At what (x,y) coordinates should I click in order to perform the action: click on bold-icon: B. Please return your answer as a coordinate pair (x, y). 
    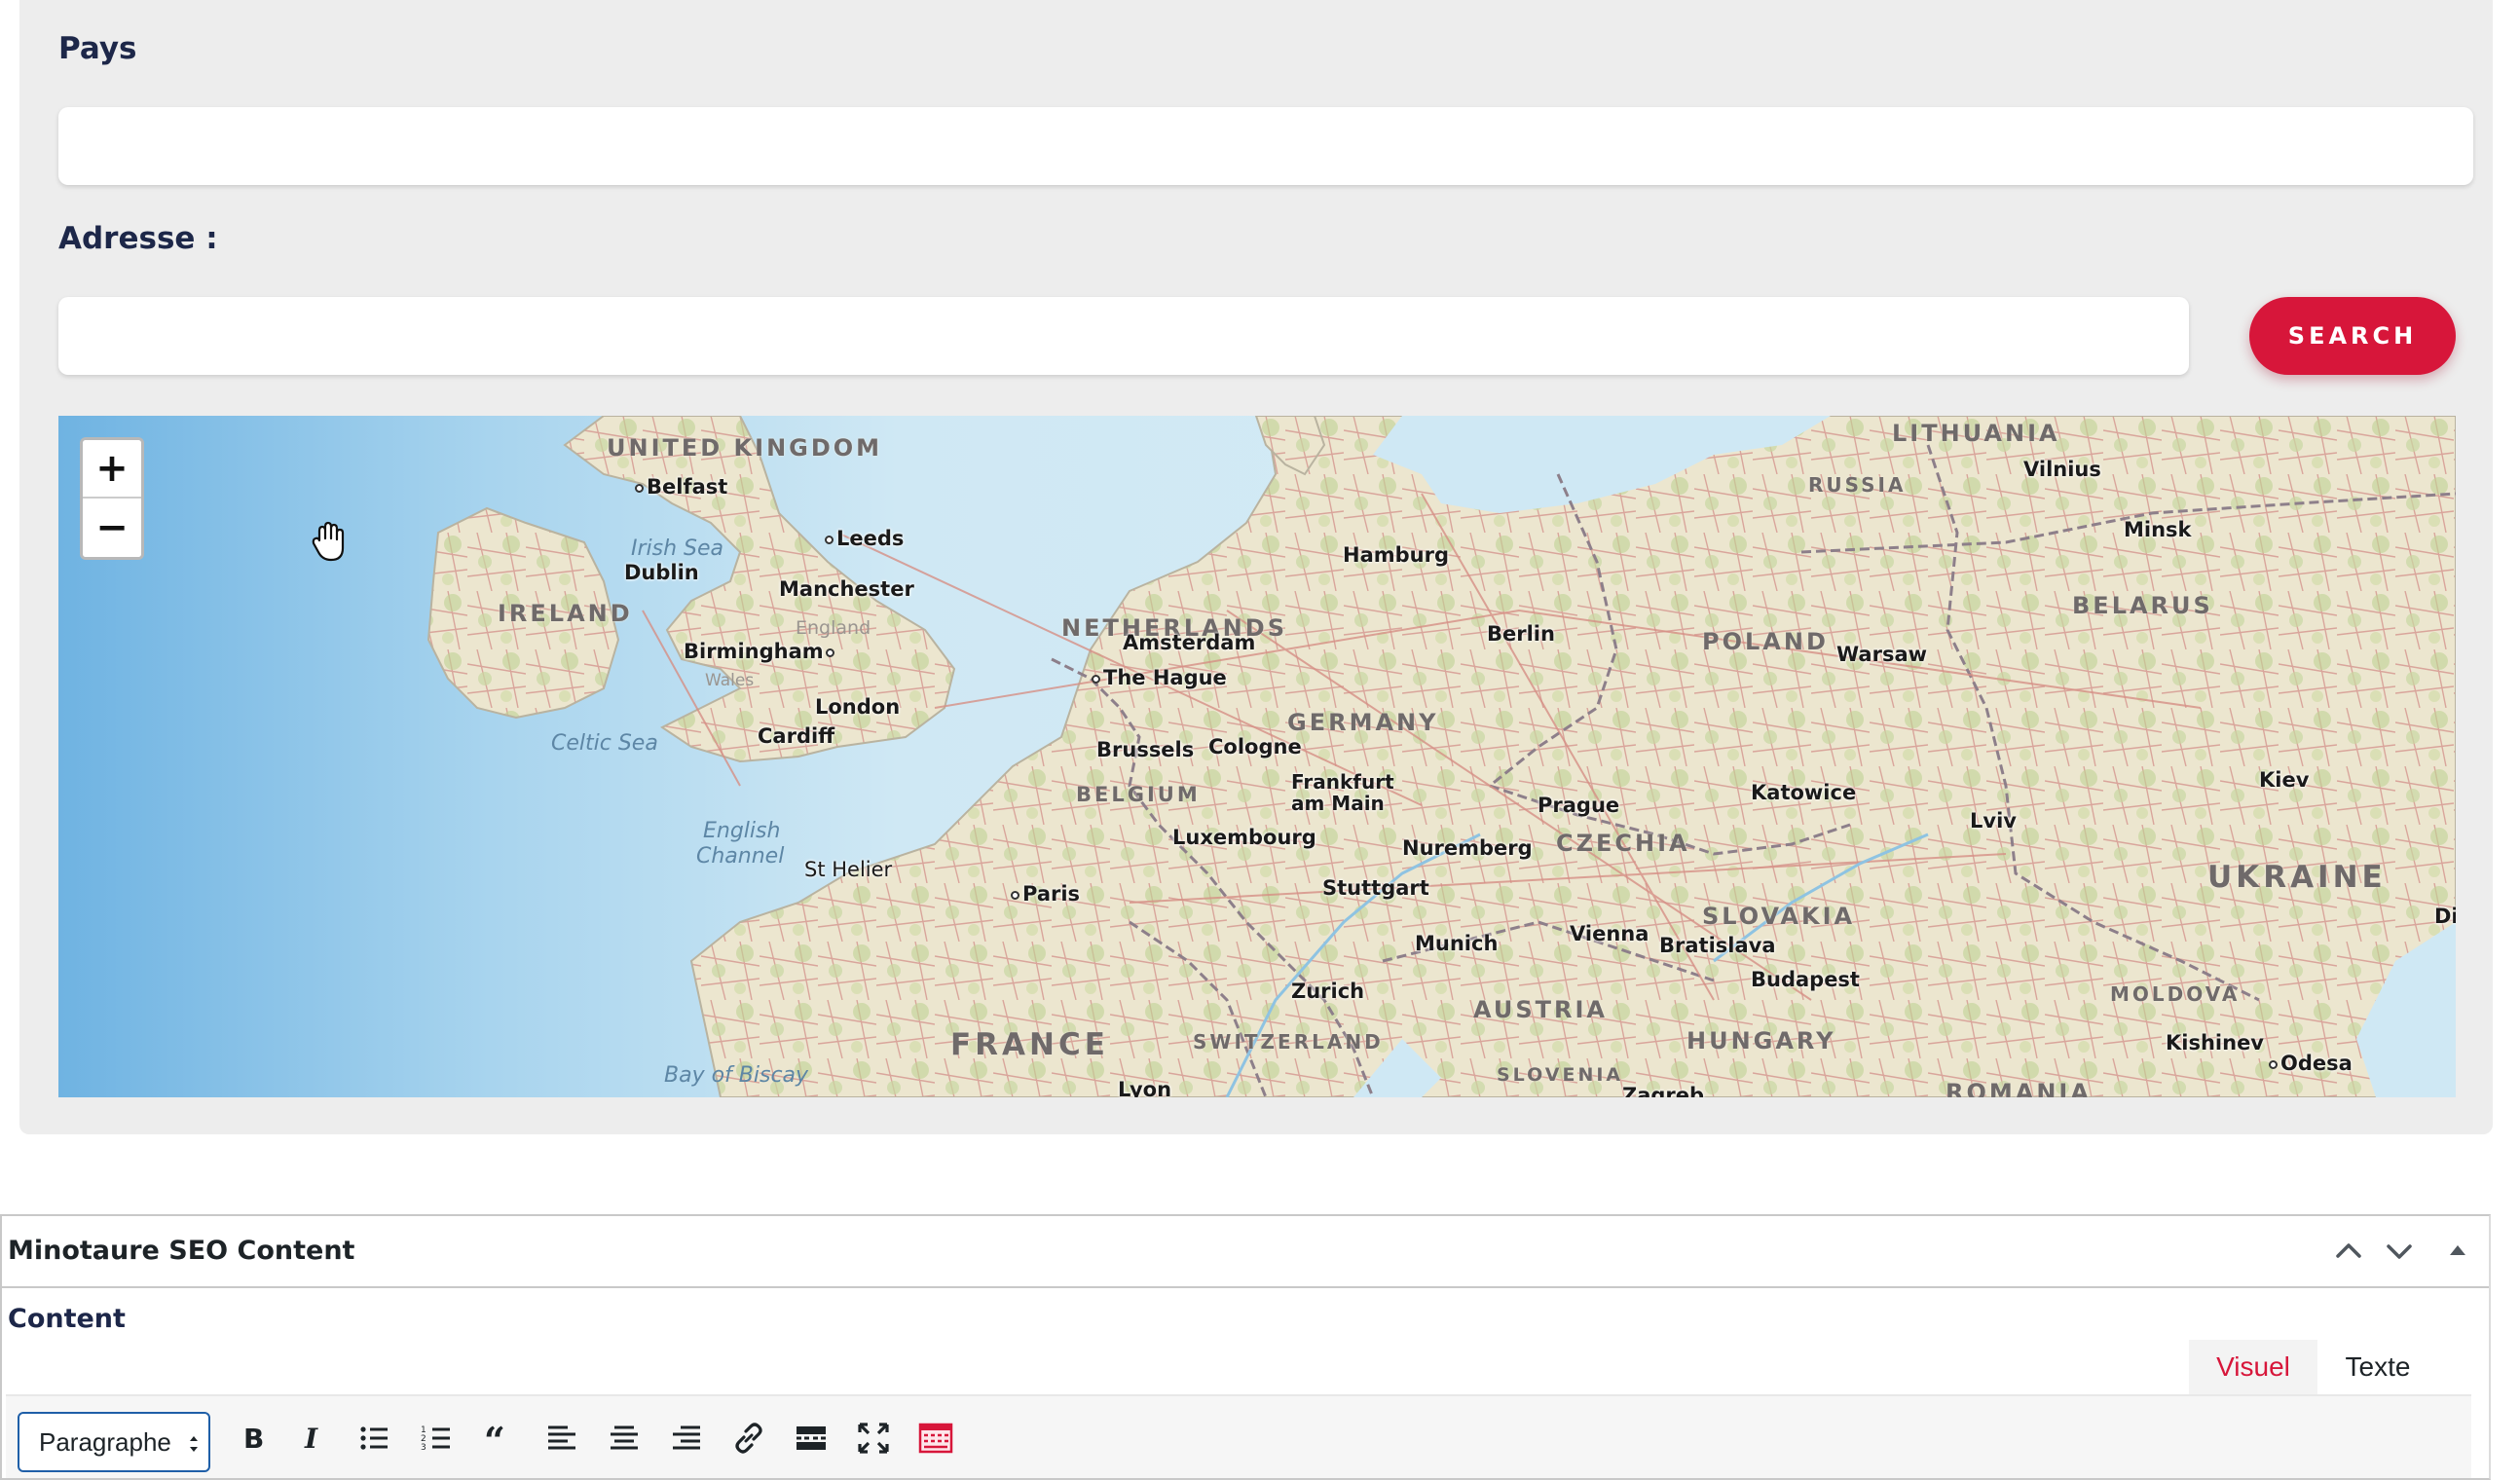
    Looking at the image, I should click on (253, 1439).